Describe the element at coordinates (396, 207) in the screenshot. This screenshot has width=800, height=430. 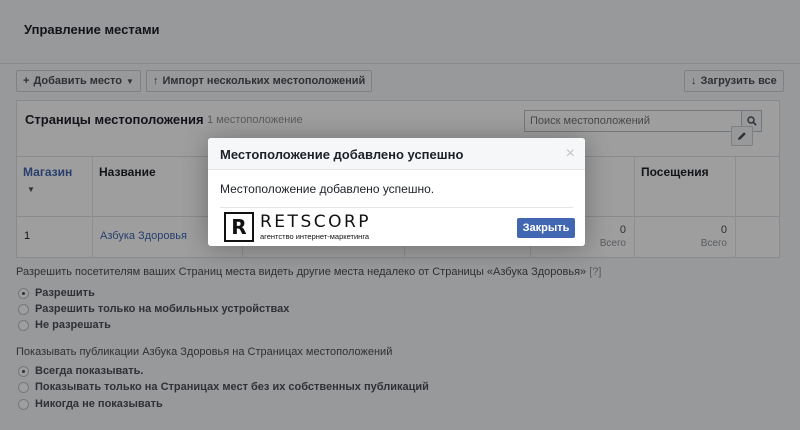
I see `dialog-divider` at that location.